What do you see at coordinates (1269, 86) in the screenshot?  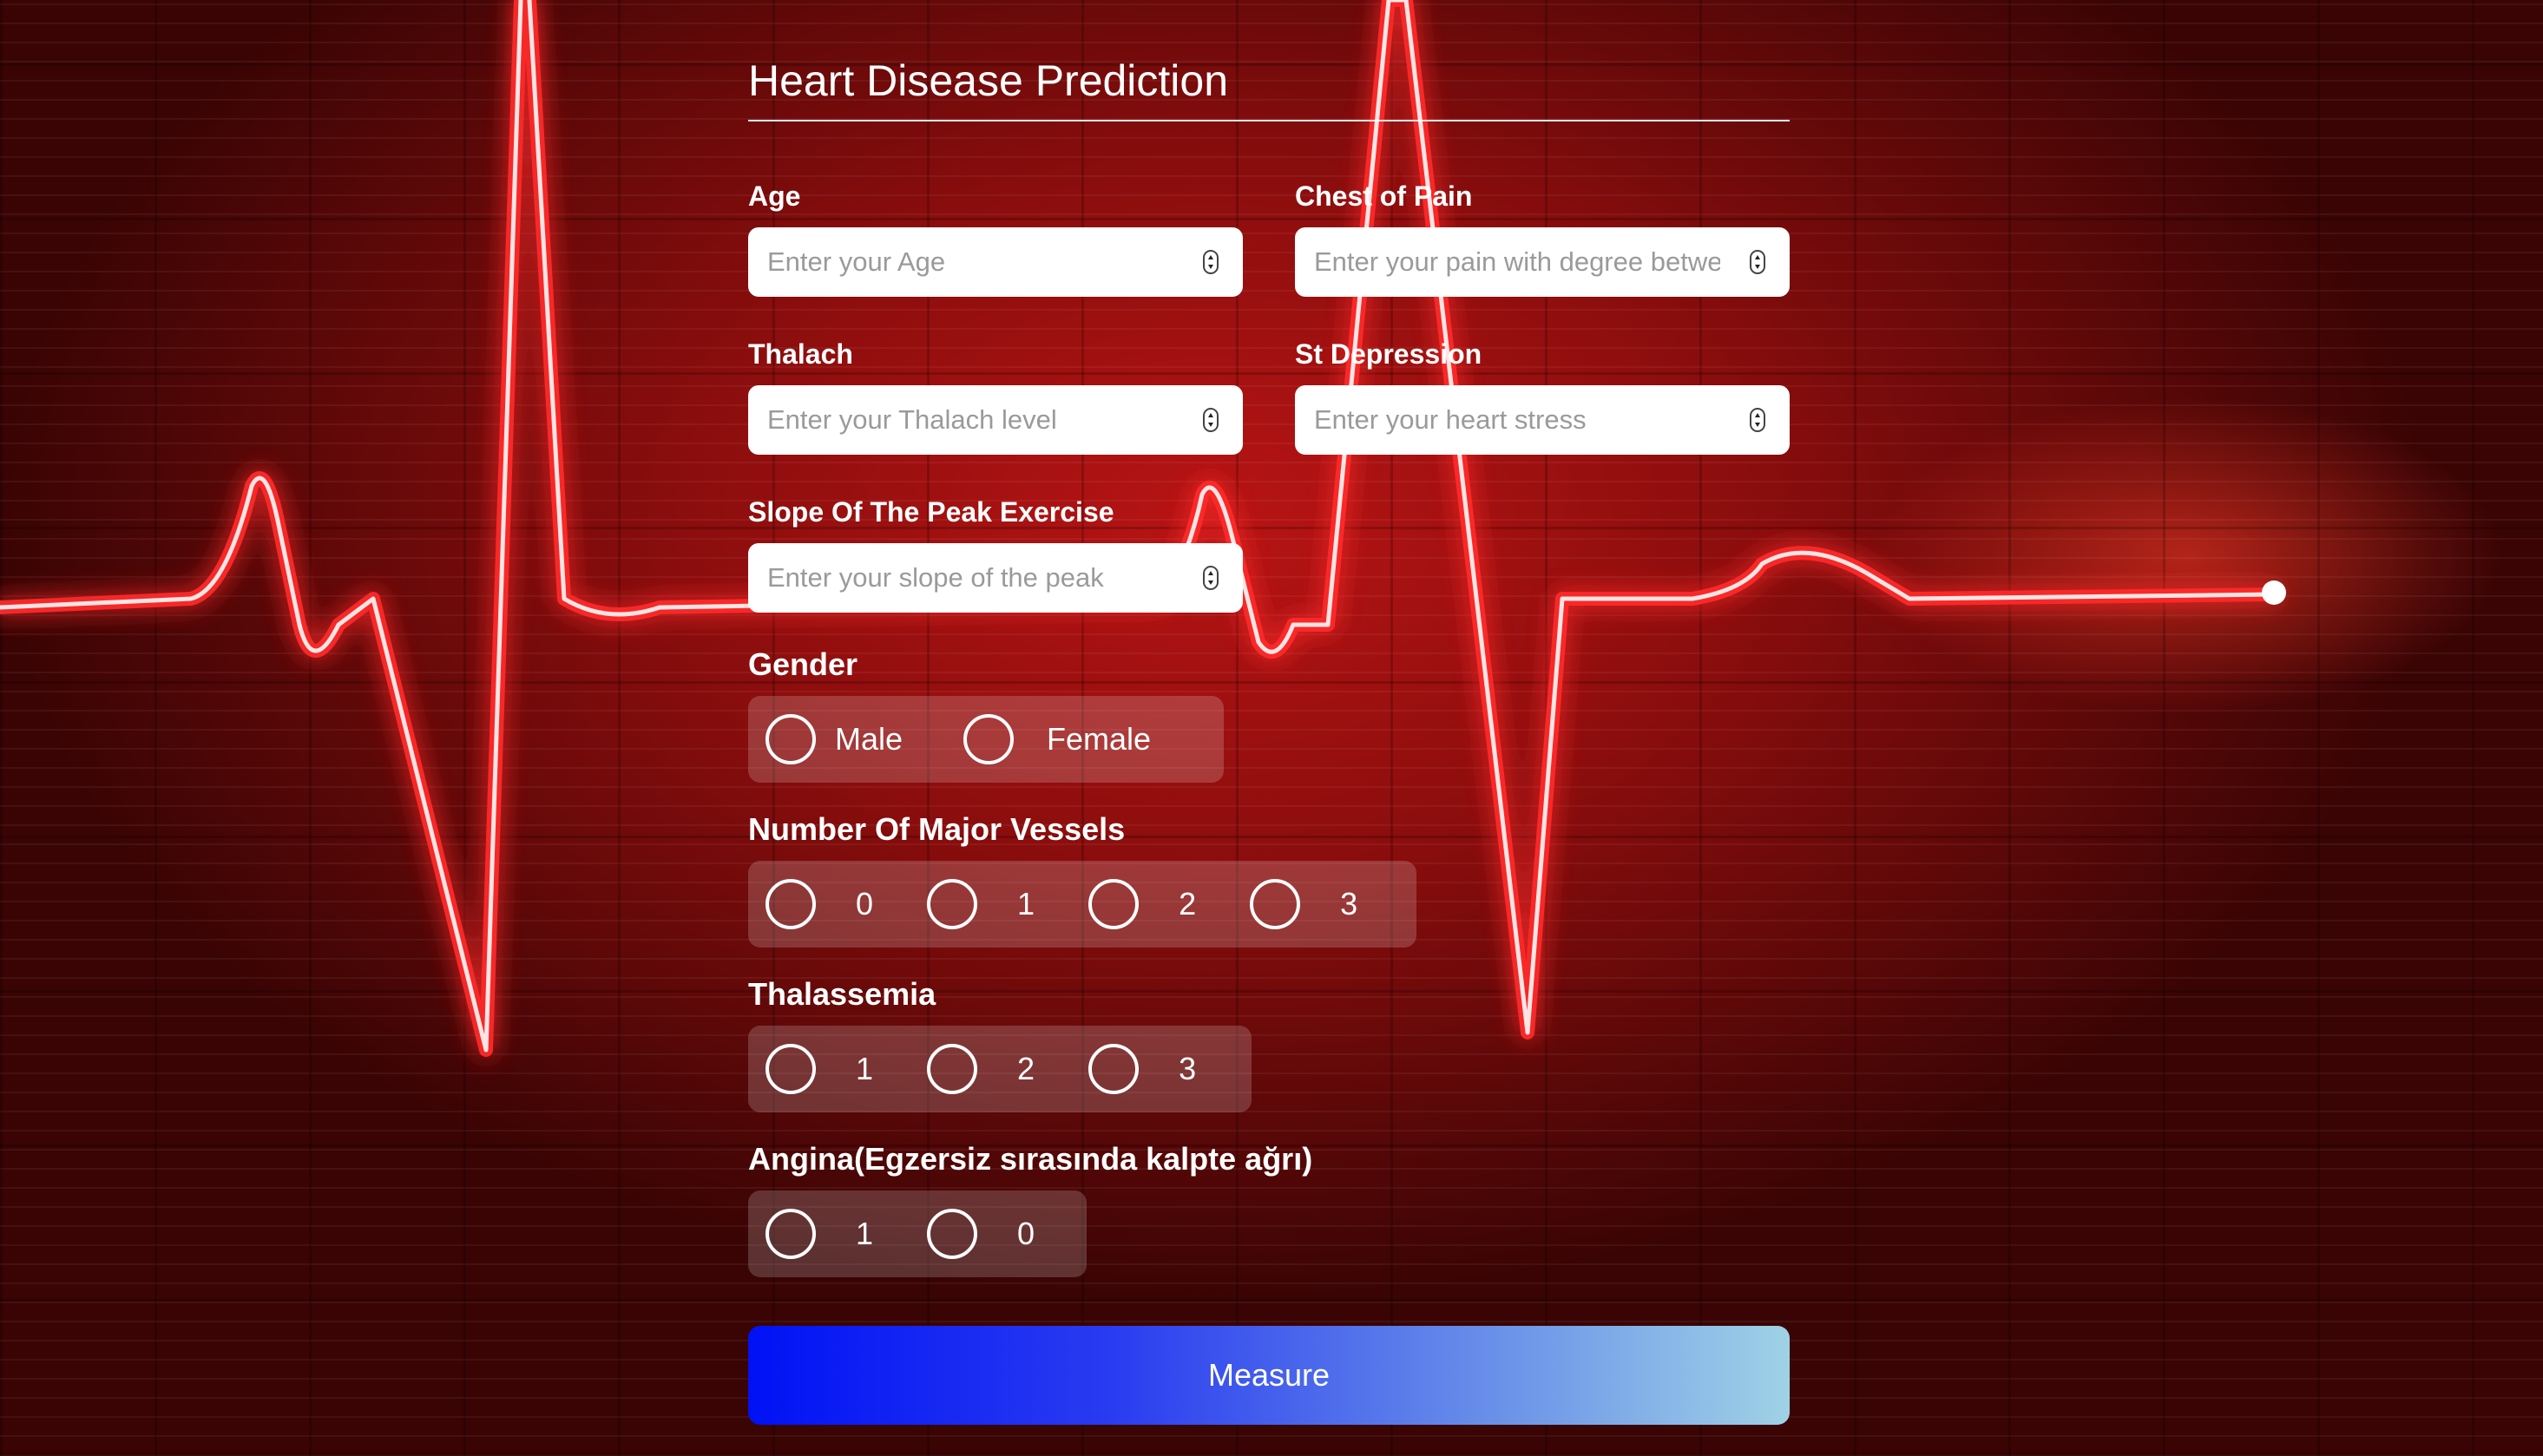 I see `page-title: Heart Disease Prediction` at bounding box center [1269, 86].